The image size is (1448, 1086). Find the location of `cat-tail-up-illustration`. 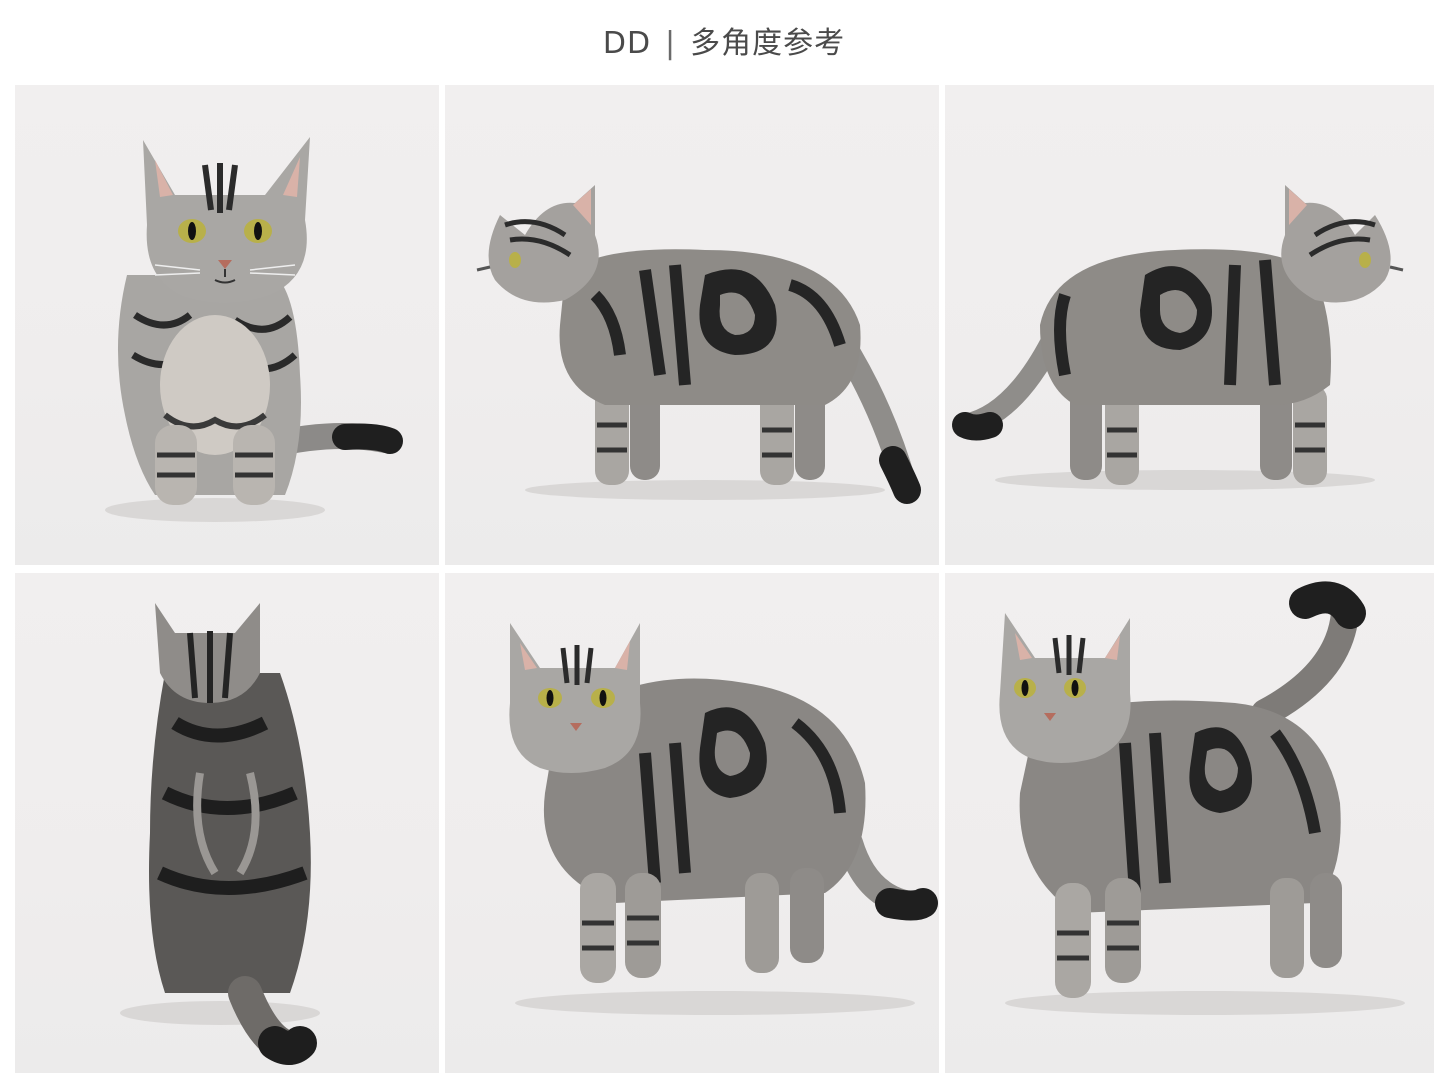

cat-tail-up-illustration is located at coordinates (1202, 798).